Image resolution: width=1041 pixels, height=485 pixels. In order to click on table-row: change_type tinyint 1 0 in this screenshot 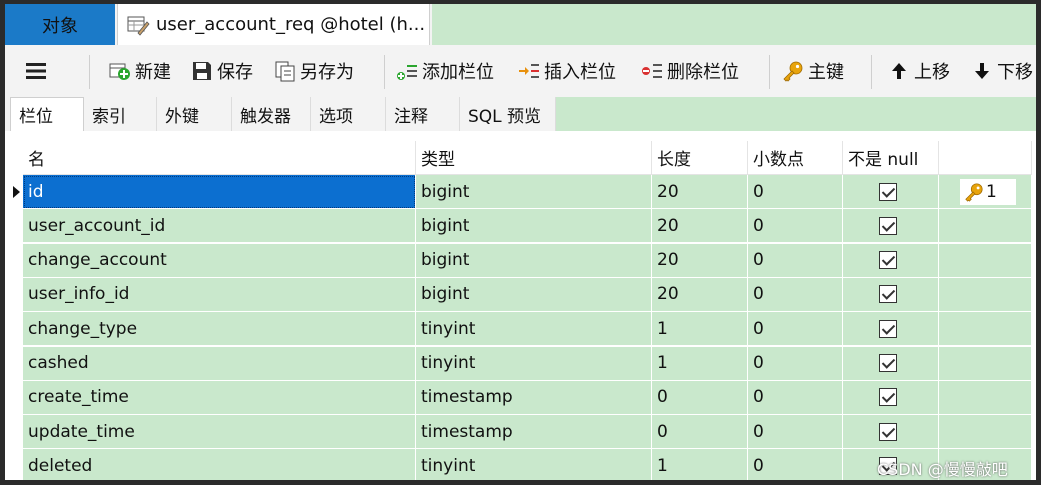, I will do `click(520, 329)`.